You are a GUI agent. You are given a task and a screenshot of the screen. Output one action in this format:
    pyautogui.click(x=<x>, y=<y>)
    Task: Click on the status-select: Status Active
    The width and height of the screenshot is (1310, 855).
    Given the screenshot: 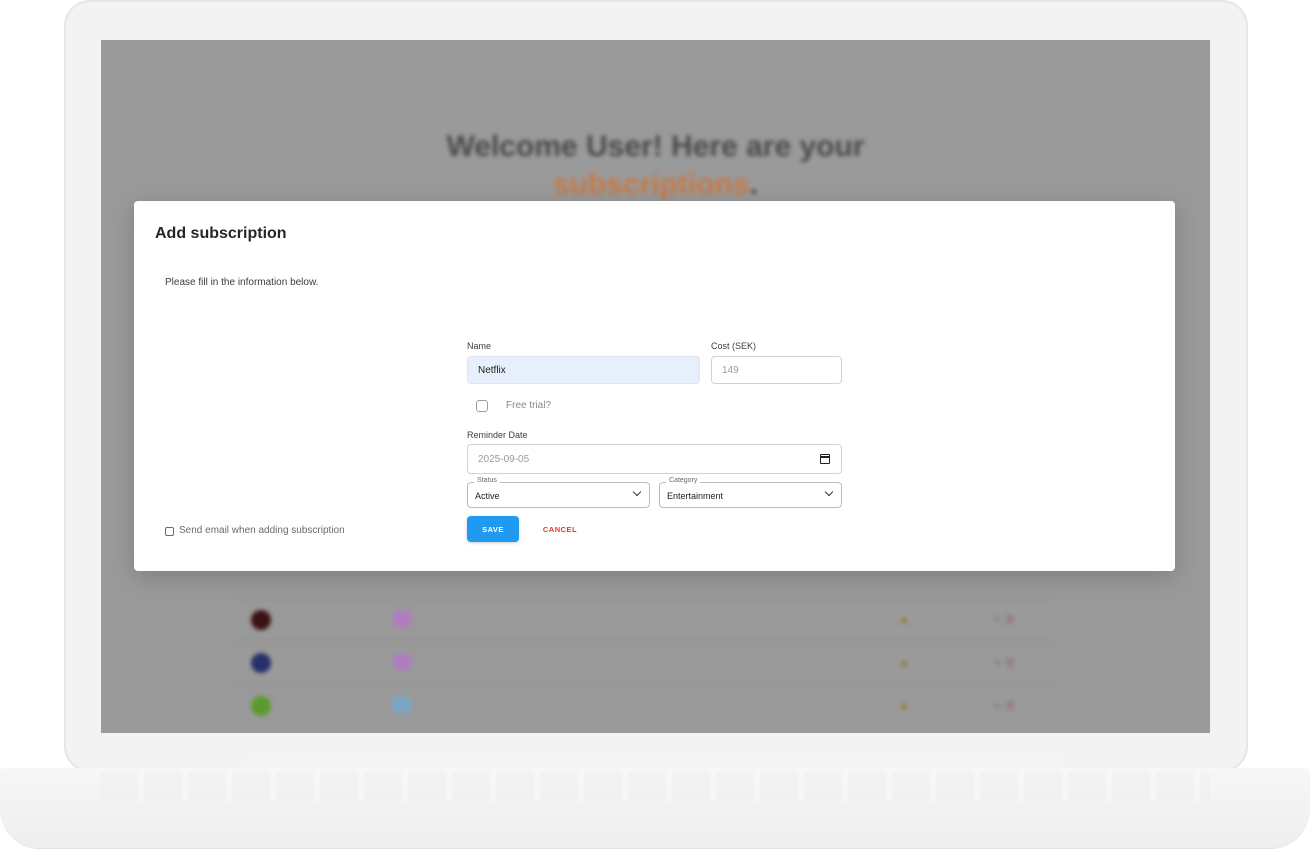 What is the action you would take?
    pyautogui.click(x=558, y=492)
    